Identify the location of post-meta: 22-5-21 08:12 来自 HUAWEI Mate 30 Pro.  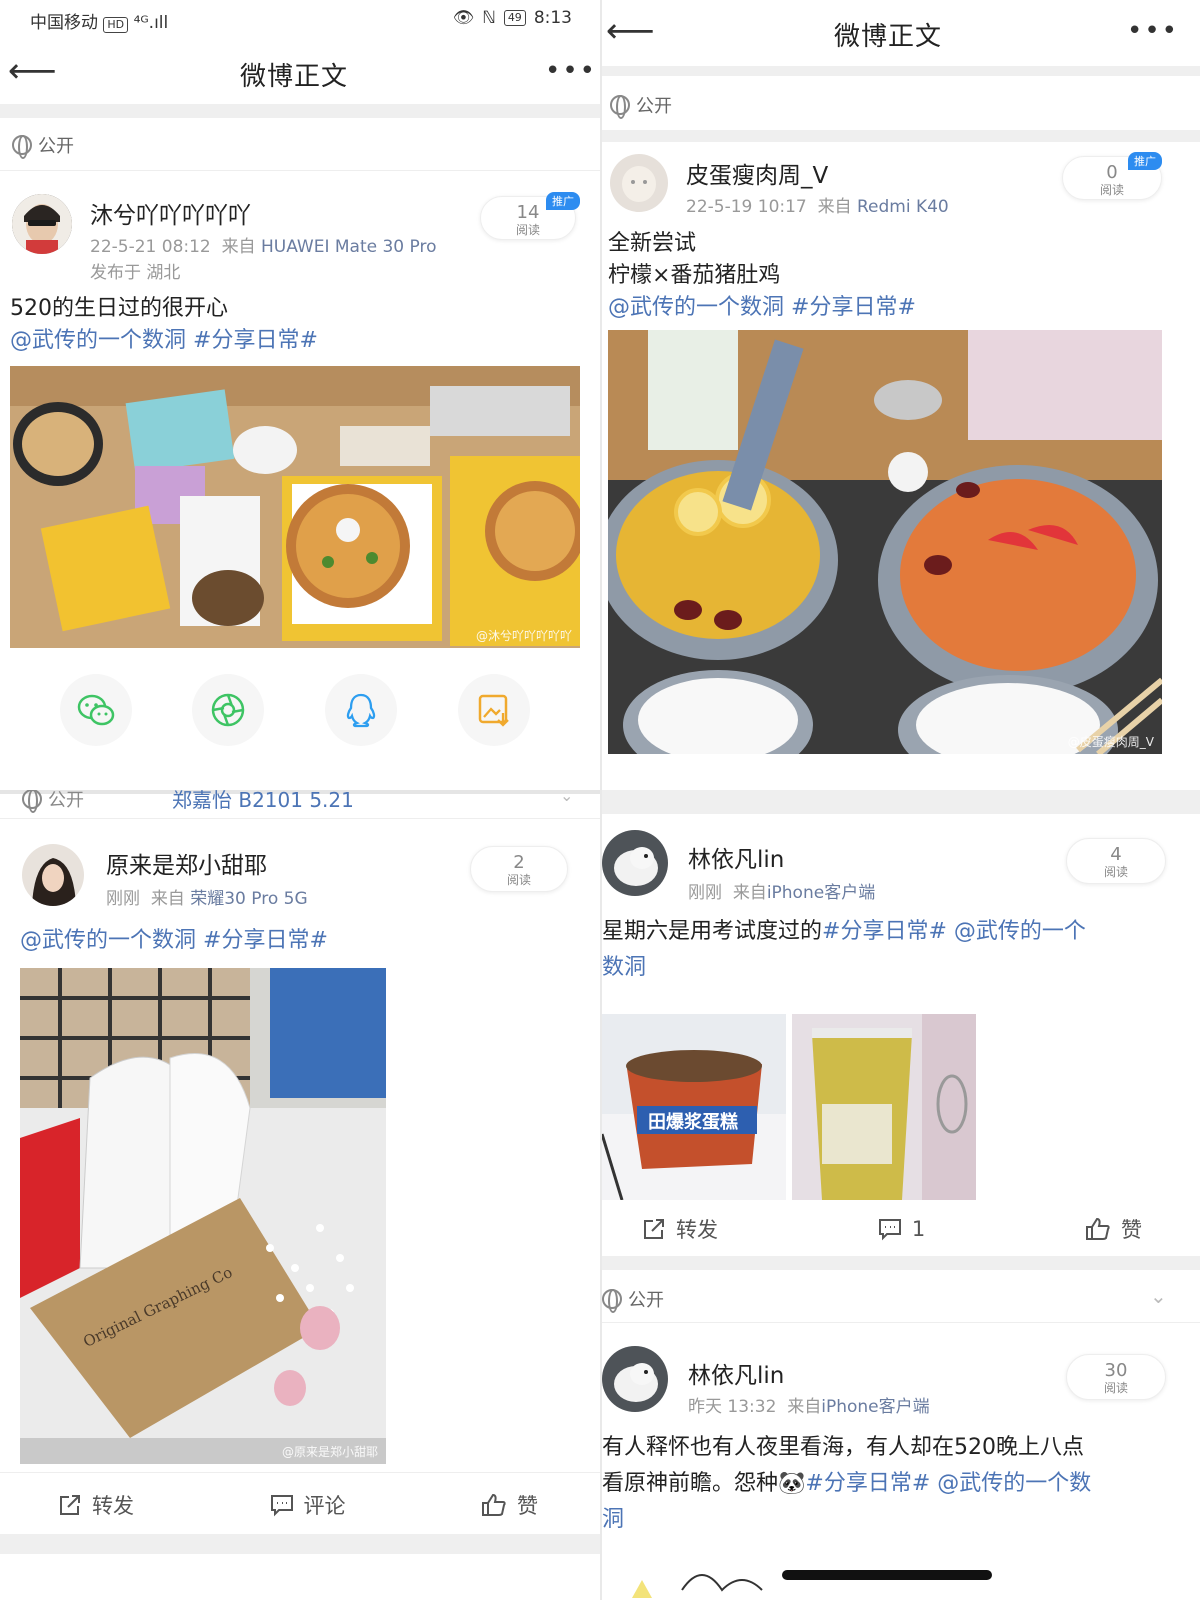
(263, 247).